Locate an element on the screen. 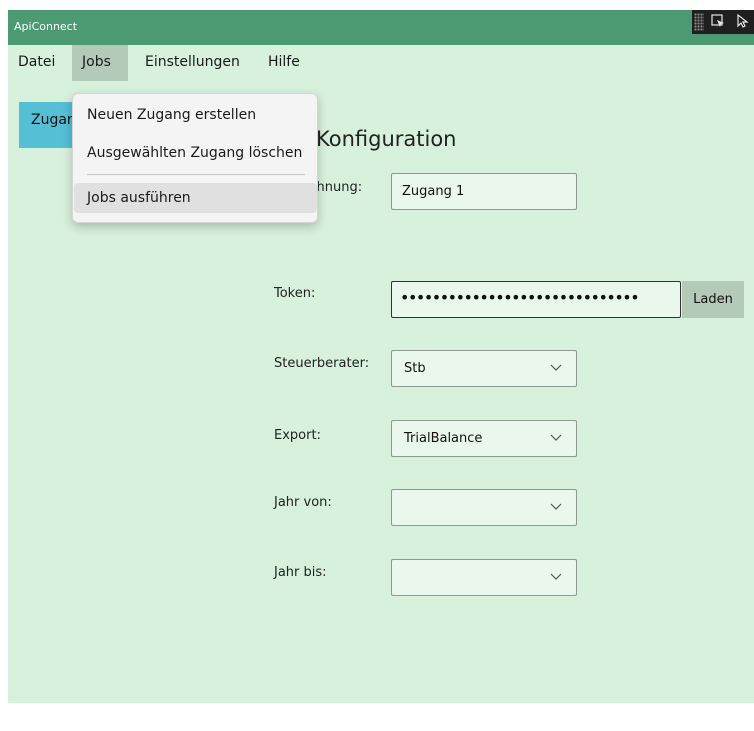  bezeichnung-input: Zugang 1 is located at coordinates (484, 191).